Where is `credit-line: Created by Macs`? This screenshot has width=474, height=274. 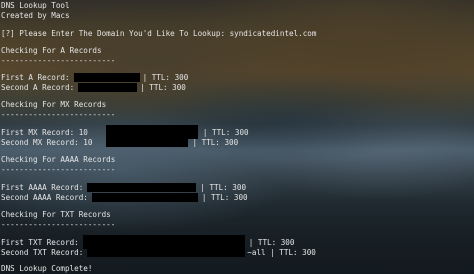
credit-line: Created by Macs is located at coordinates (35, 15).